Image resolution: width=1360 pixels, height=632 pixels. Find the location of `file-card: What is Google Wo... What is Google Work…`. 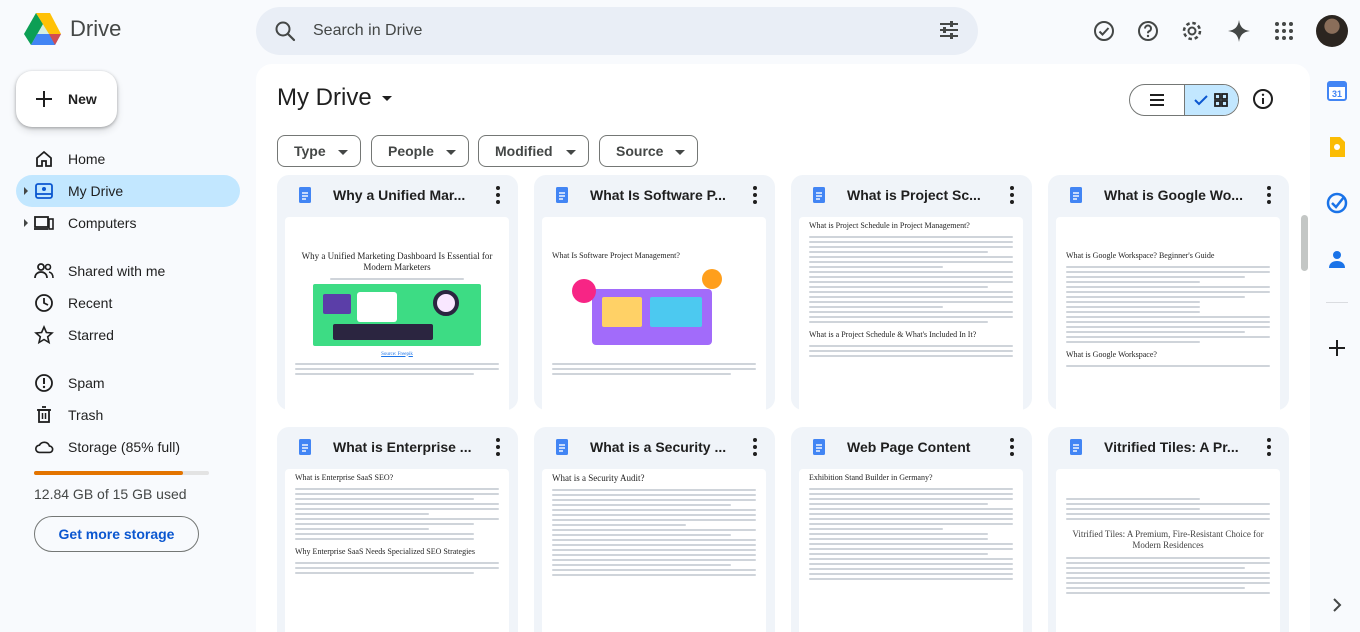

file-card: What is Google Wo... What is Google Work… is located at coordinates (1168, 292).